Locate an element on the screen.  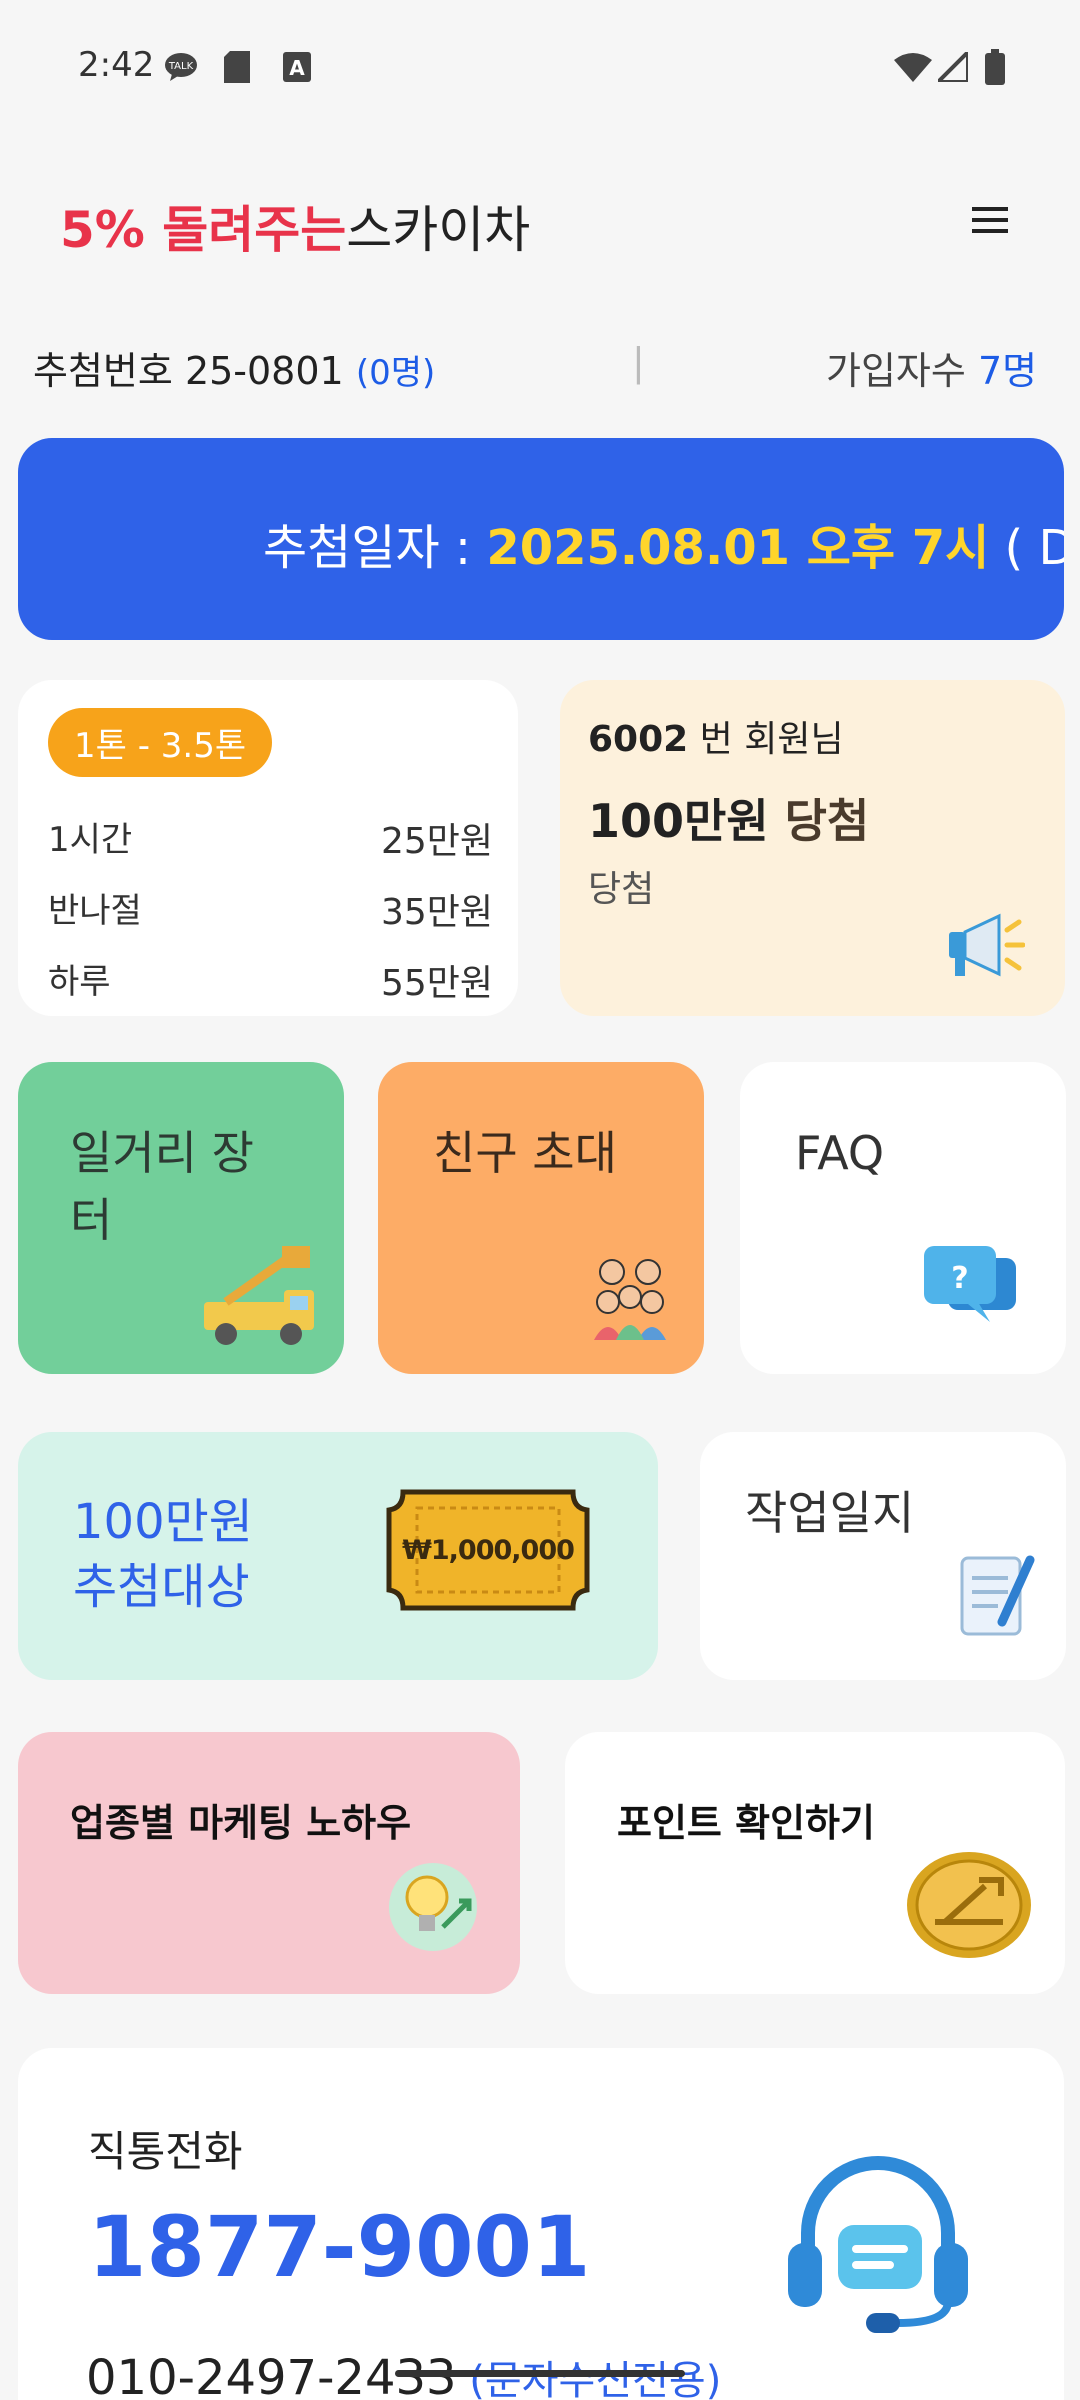
svg-text: A is located at coordinates (297, 68).